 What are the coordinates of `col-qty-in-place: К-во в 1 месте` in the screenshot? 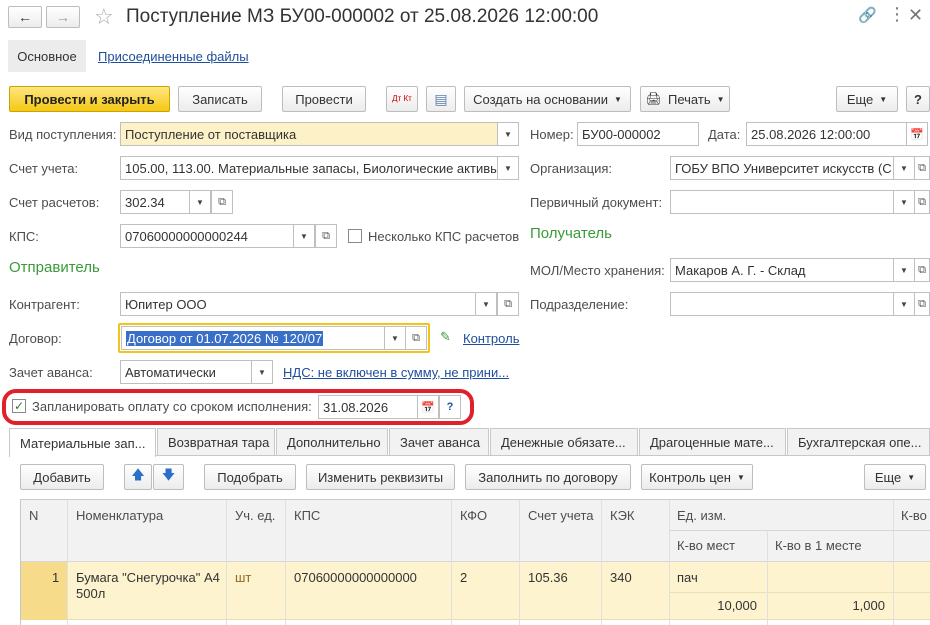 It's located at (818, 545).